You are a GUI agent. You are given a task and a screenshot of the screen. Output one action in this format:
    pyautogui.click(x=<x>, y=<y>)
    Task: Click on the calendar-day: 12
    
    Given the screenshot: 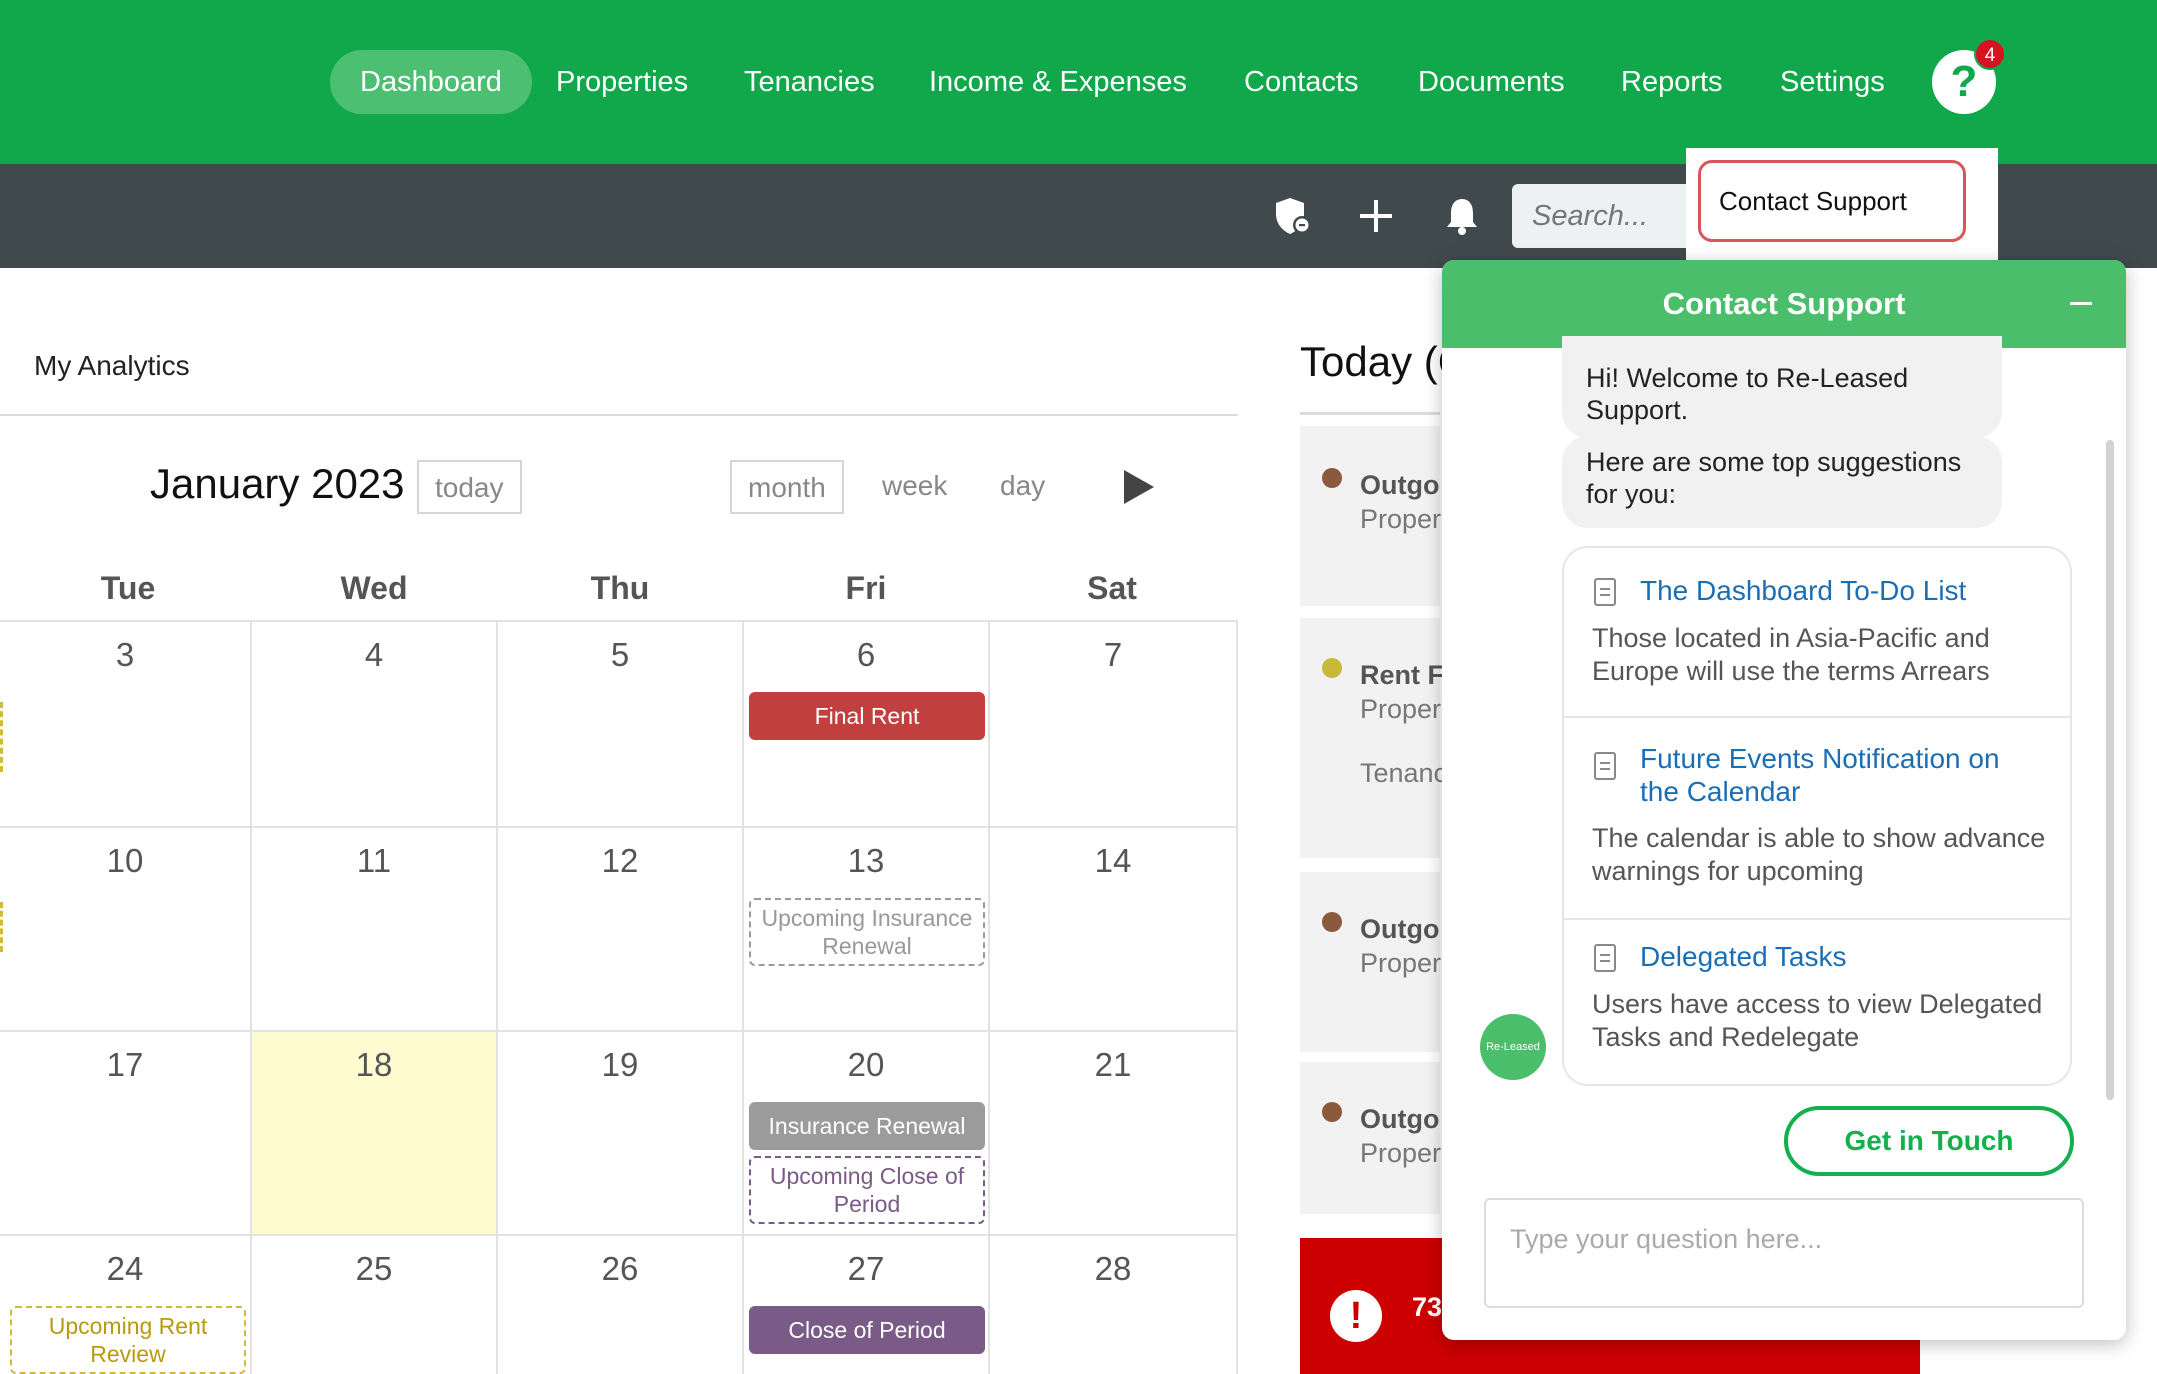 What is the action you would take?
    pyautogui.click(x=621, y=930)
    